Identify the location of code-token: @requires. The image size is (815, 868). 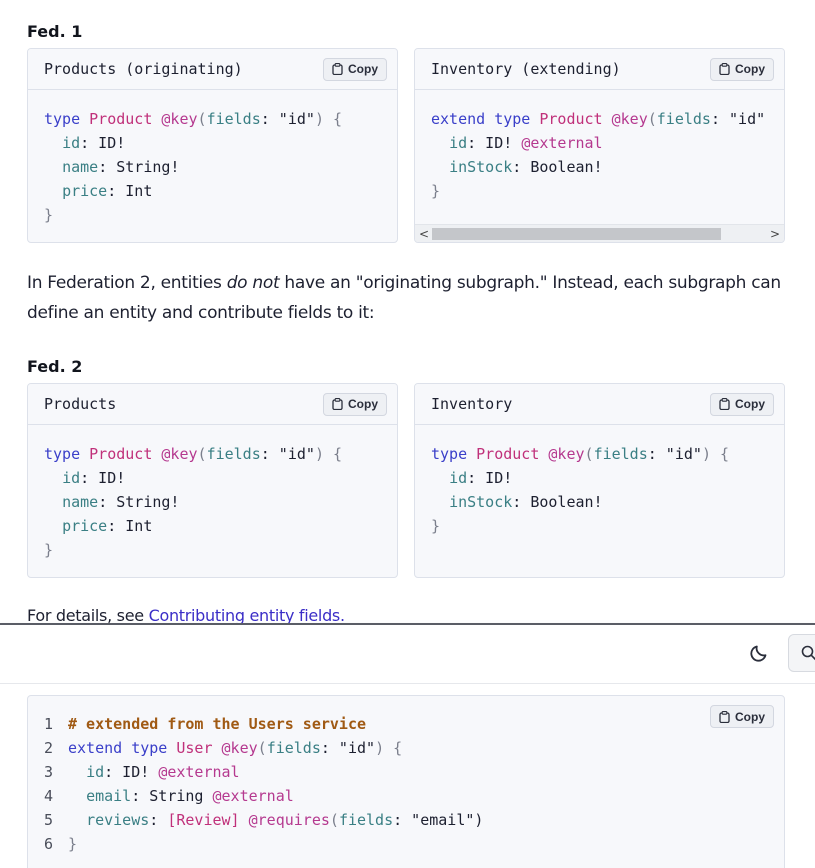
(289, 820).